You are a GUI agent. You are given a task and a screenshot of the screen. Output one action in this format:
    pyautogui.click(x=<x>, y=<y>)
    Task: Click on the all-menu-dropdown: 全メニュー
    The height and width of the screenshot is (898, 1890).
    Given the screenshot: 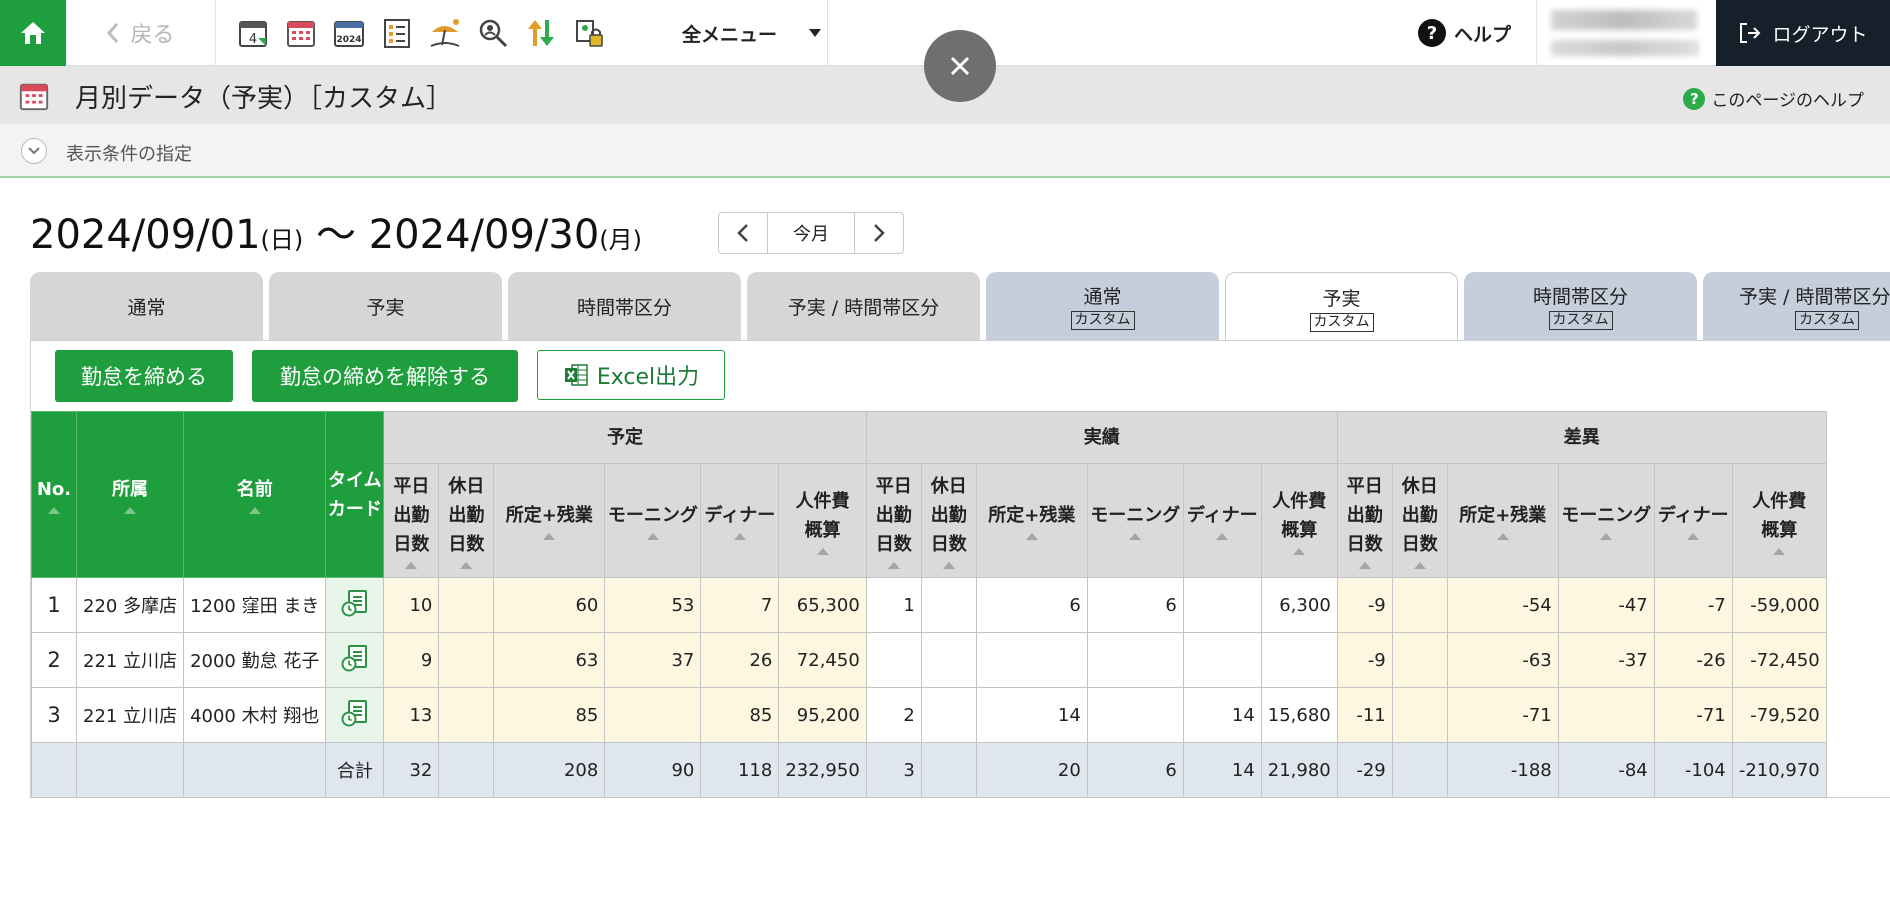 What is the action you would take?
    pyautogui.click(x=752, y=33)
    